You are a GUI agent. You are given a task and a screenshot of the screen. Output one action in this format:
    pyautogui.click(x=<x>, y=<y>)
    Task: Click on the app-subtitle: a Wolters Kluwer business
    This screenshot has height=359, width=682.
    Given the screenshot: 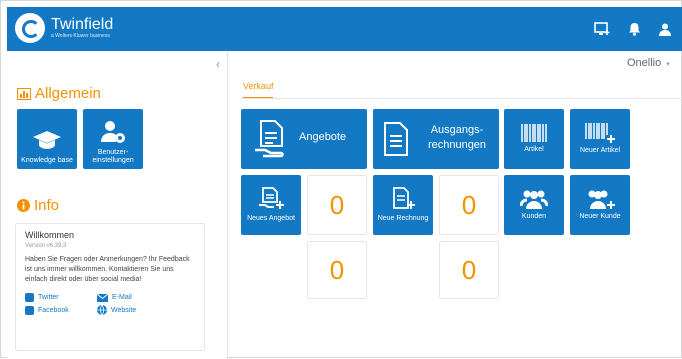 What is the action you would take?
    pyautogui.click(x=80, y=36)
    